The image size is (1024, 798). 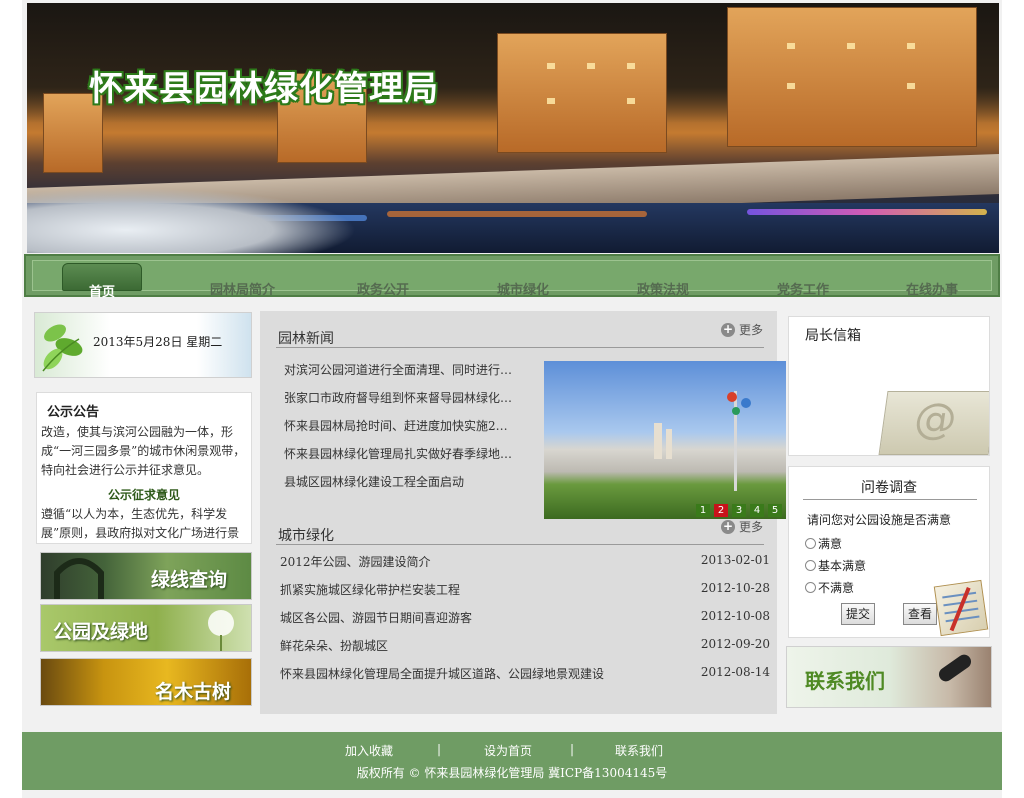 What do you see at coordinates (842, 566) in the screenshot?
I see `option-label: 基本满意` at bounding box center [842, 566].